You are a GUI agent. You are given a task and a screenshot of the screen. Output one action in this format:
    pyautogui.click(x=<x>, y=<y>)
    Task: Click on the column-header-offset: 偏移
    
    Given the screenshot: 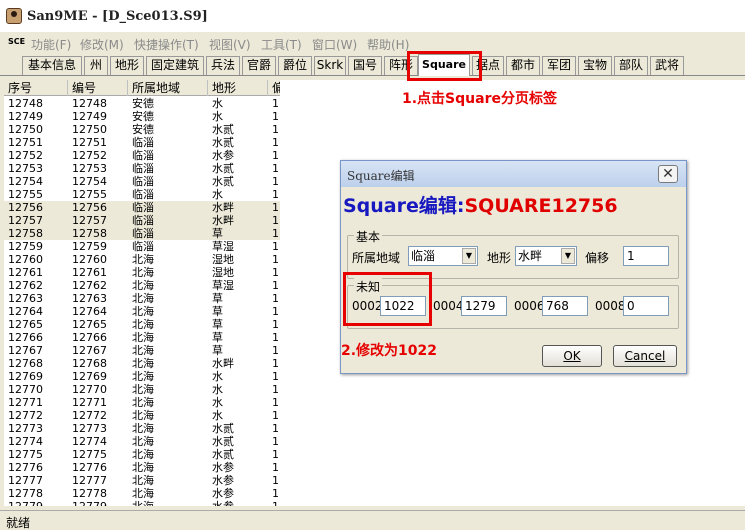 What is the action you would take?
    pyautogui.click(x=274, y=88)
    